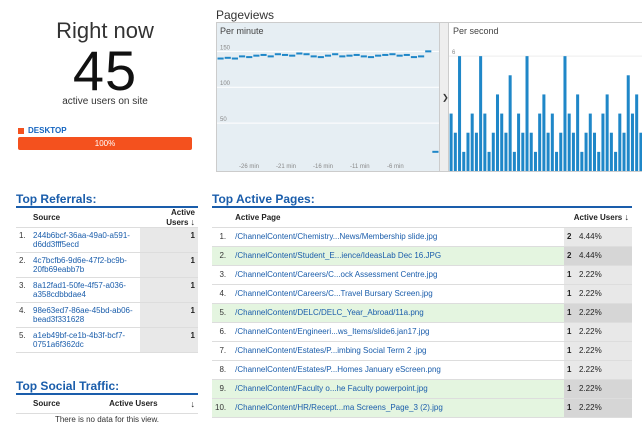  What do you see at coordinates (445, 97) in the screenshot?
I see `chevron-right-icon: ❯` at bounding box center [445, 97].